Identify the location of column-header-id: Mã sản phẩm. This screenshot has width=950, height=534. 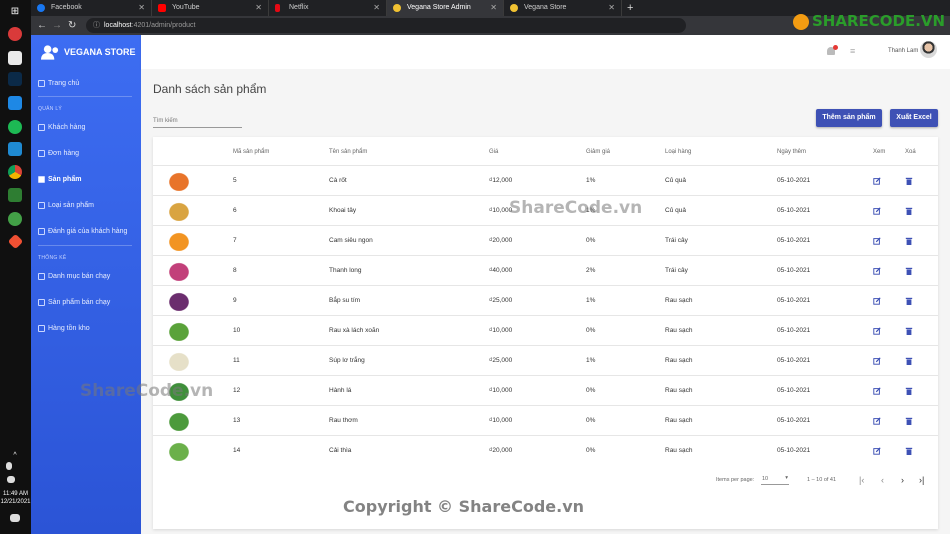
(251, 152).